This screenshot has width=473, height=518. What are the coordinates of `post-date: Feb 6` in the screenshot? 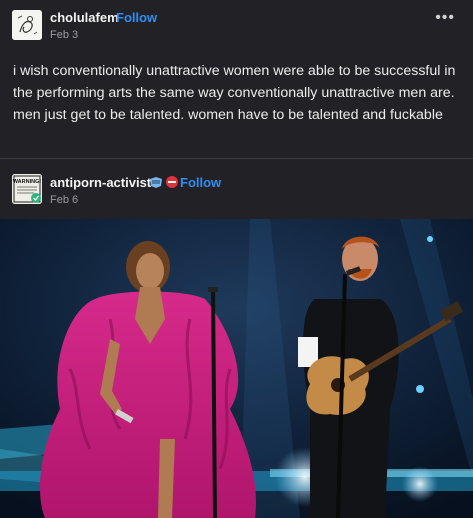 It's located at (64, 200).